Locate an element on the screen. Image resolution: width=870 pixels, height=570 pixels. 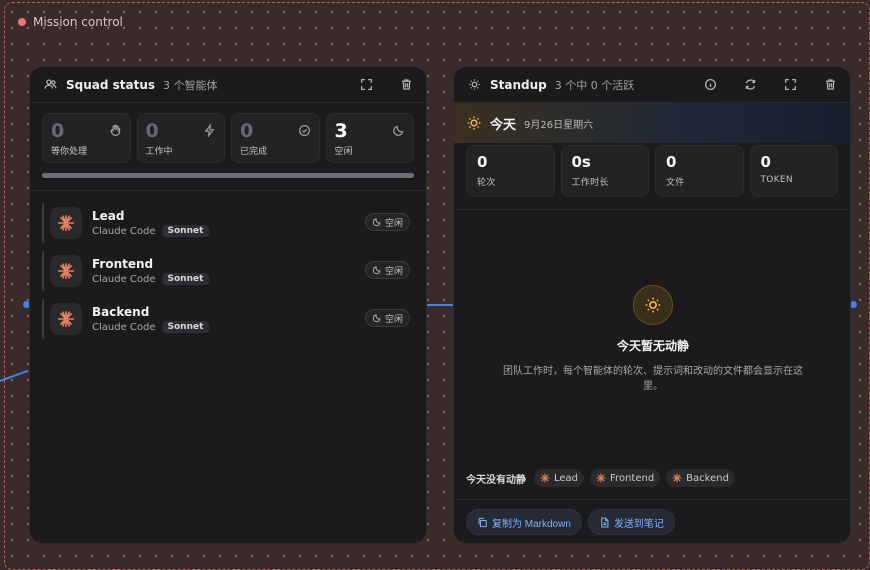
chip-label: Backend is located at coordinates (707, 478).